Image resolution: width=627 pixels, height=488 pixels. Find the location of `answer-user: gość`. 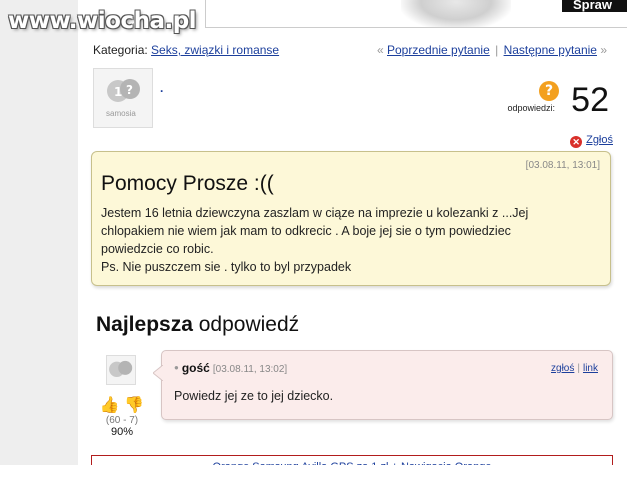

answer-user: gość is located at coordinates (196, 368).